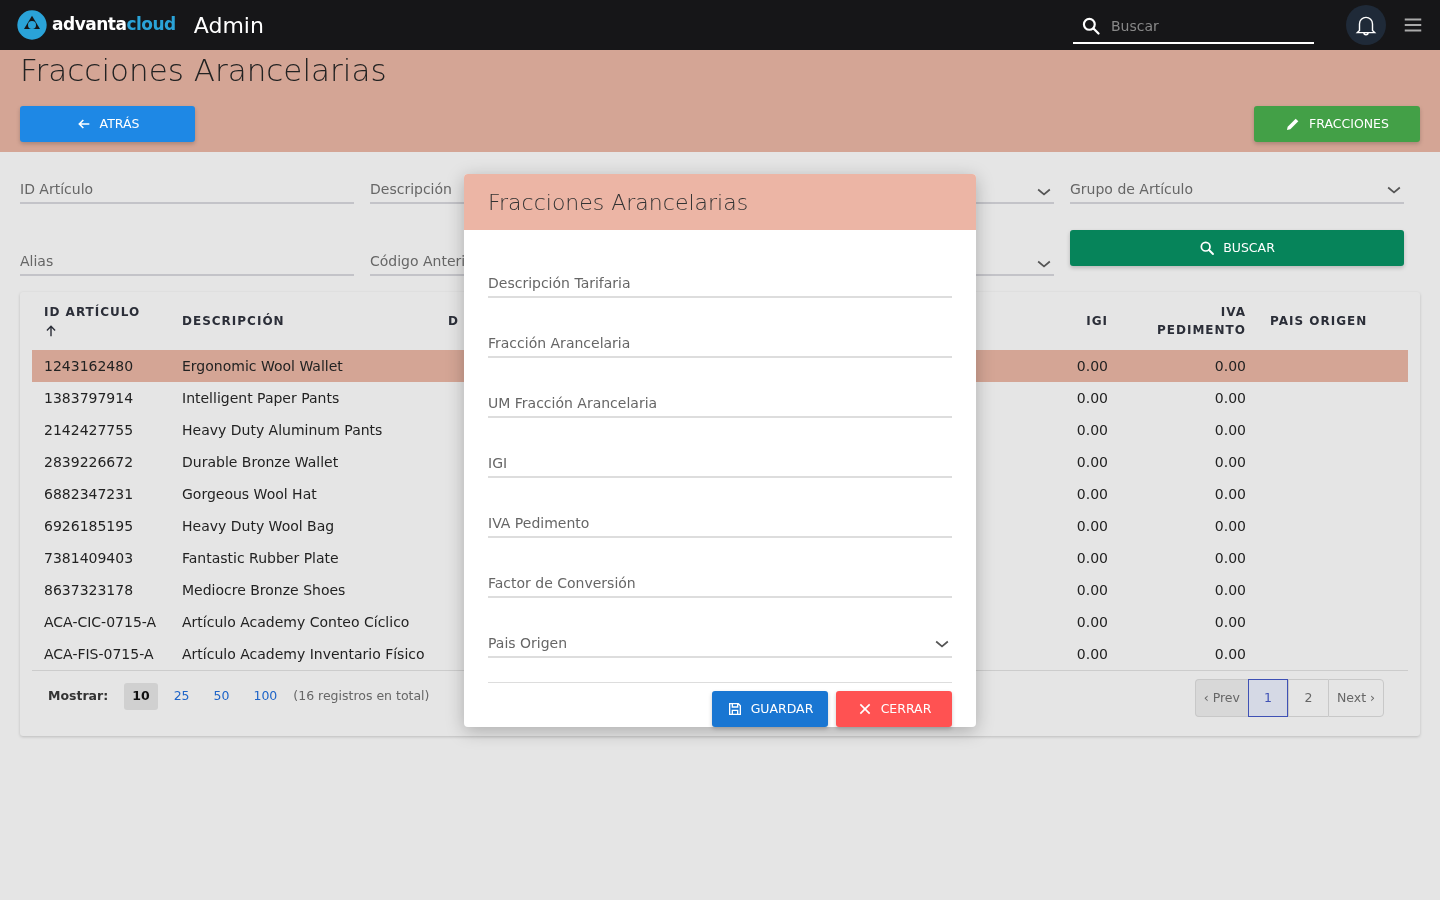 The width and height of the screenshot is (1440, 900). Describe the element at coordinates (89, 365) in the screenshot. I see `table-cell: 1243162480` at that location.